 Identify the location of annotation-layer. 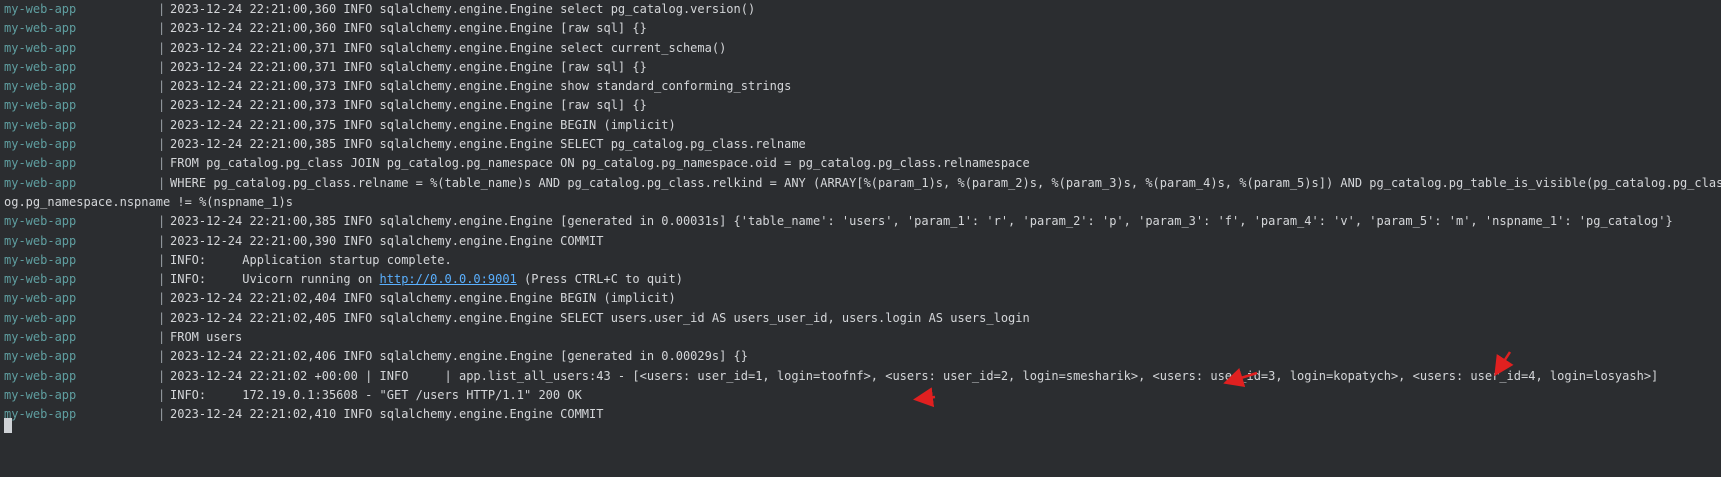
(1213, 379).